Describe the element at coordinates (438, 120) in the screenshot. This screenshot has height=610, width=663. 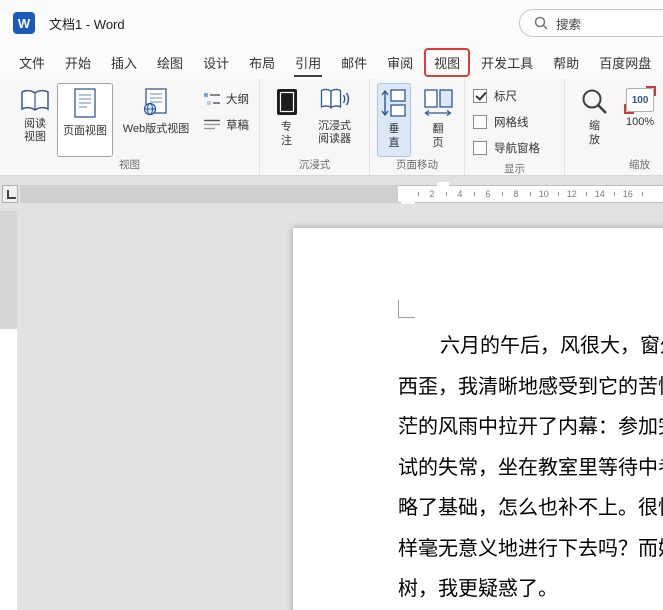
I see `side-to-side-button: 翻页` at that location.